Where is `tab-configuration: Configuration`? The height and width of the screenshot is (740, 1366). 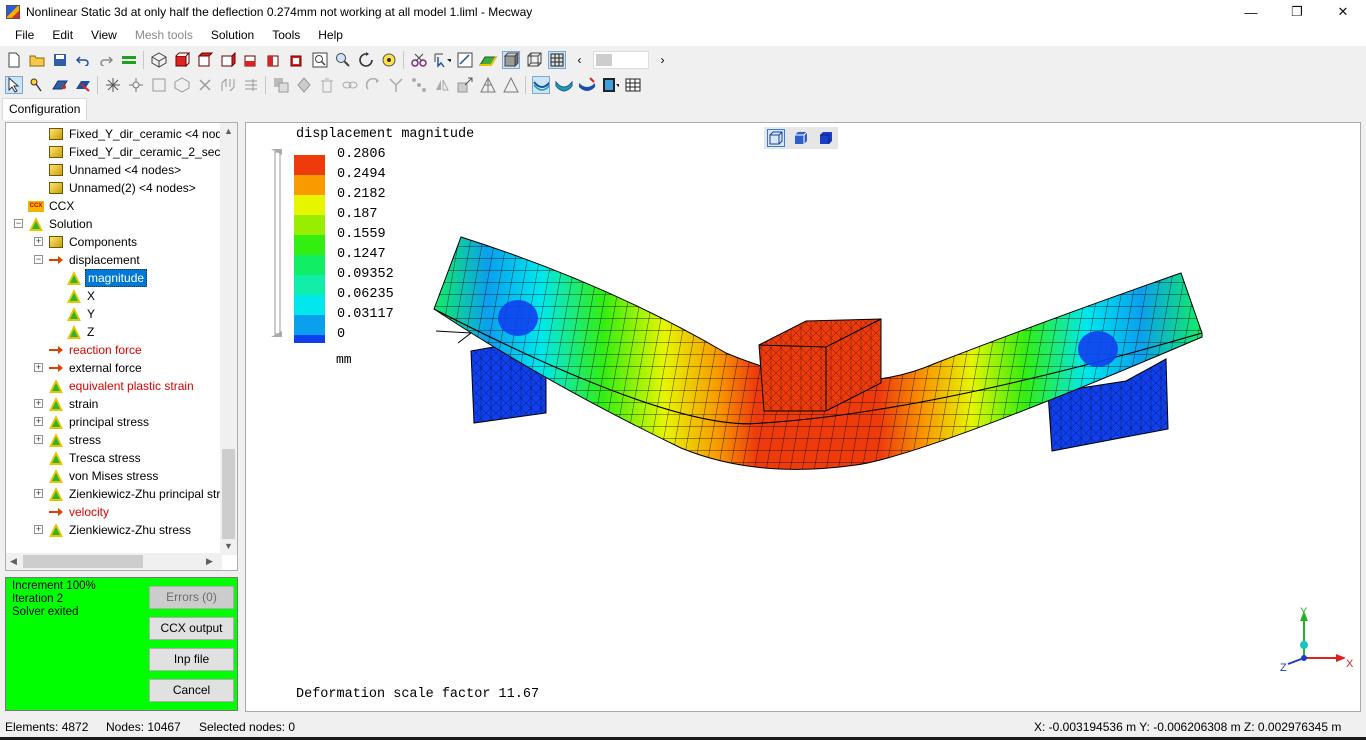
tab-configuration: Configuration is located at coordinates (45, 109).